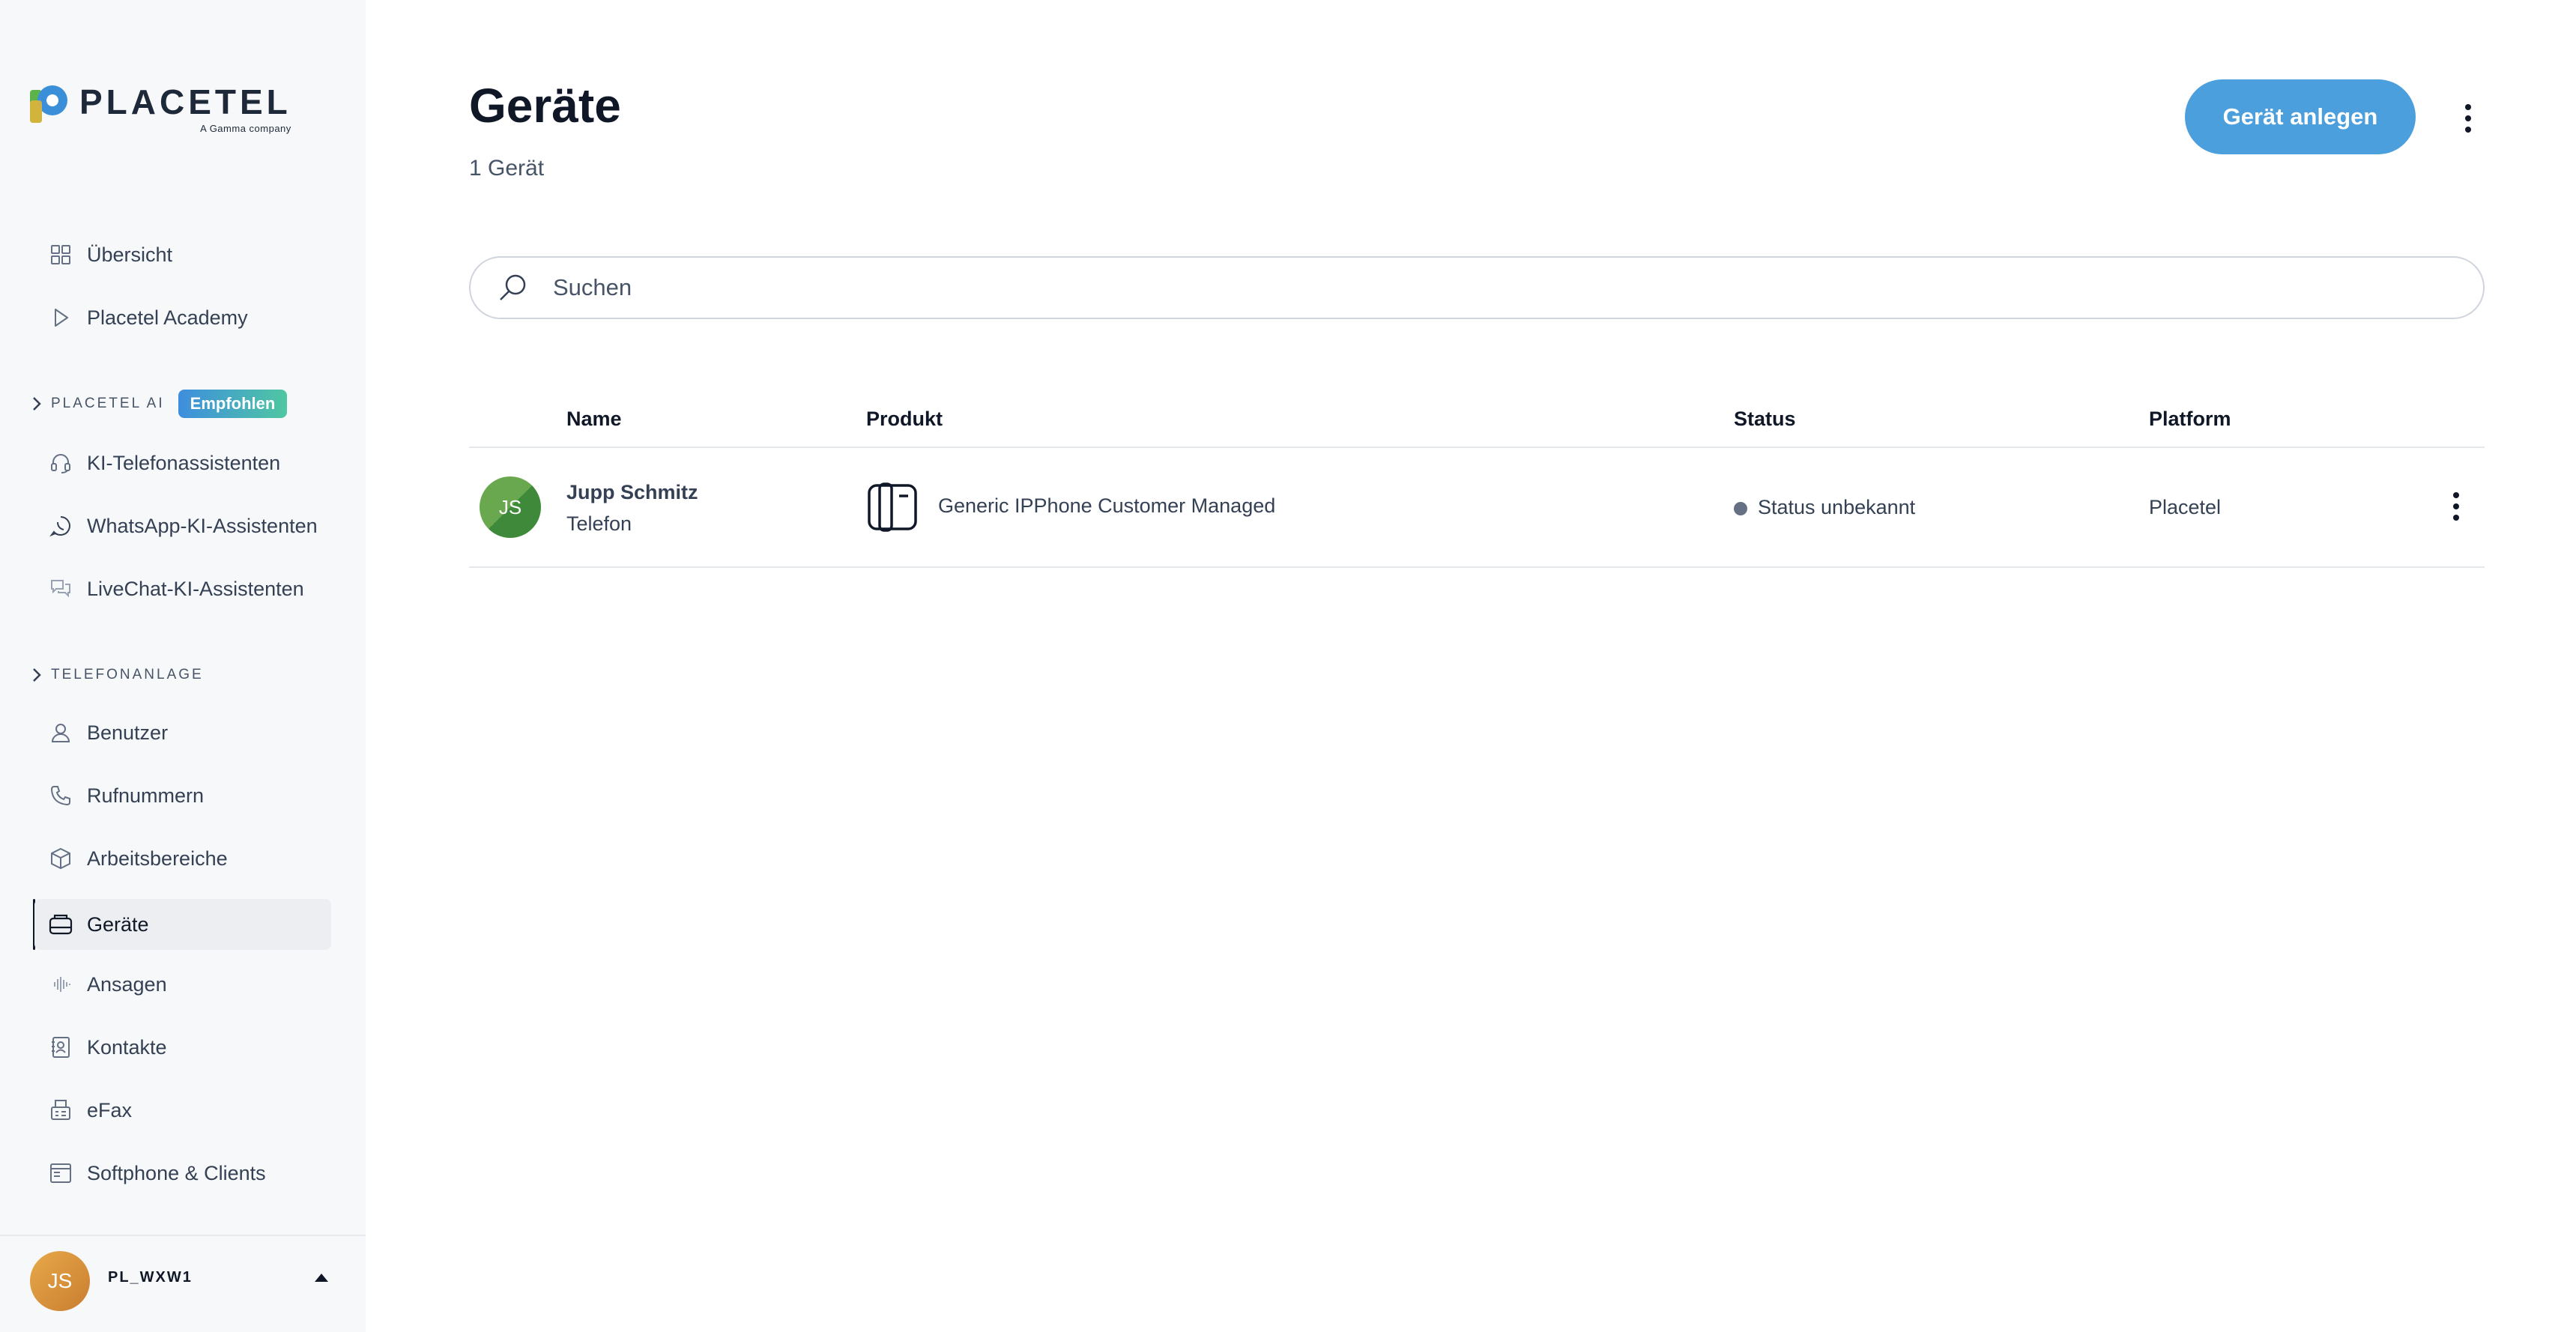 This screenshot has height=1332, width=2576. I want to click on device-status: Status unbekannt, so click(1837, 507).